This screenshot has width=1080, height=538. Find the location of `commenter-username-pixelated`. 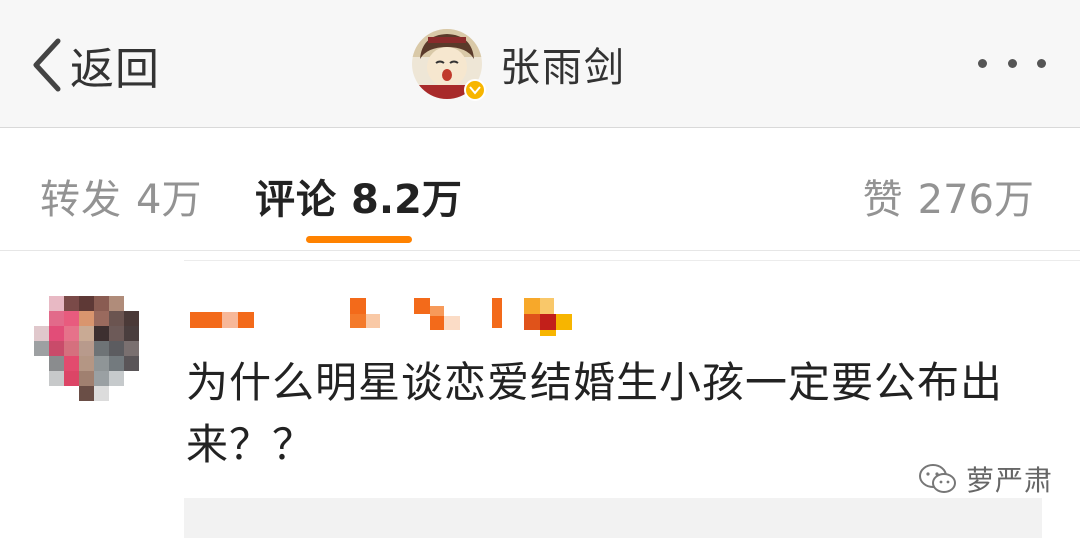

commenter-username-pixelated is located at coordinates (390, 317).